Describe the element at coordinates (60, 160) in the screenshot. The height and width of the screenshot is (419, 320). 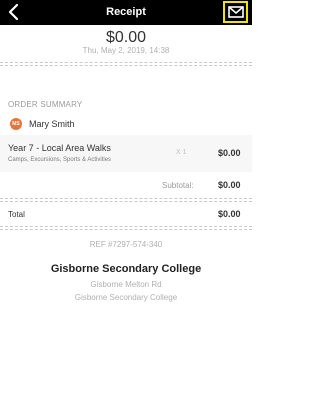
I see `item-category: Camps, Excursions, Sports & Activities` at that location.